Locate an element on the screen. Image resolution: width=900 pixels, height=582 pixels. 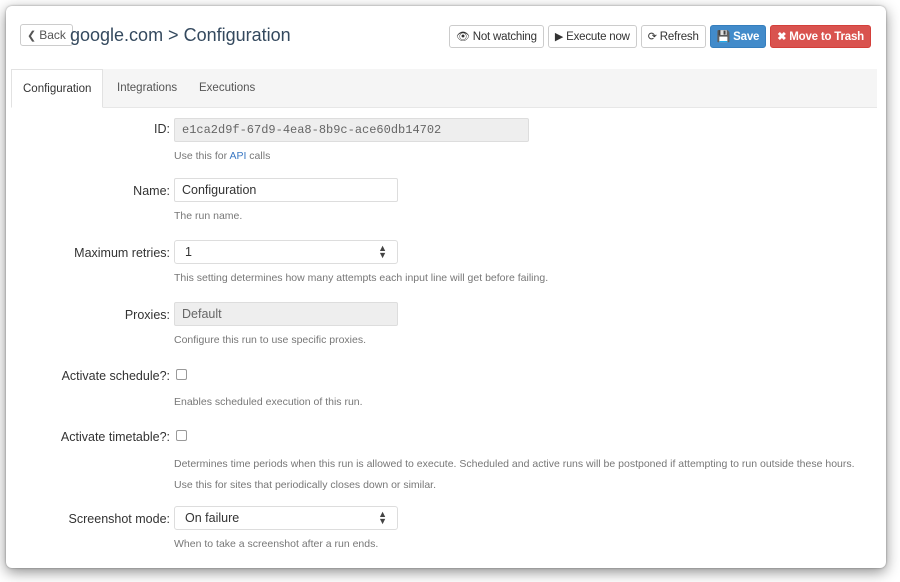
screenshot-select: On failure ▲ ▼ is located at coordinates (286, 518).